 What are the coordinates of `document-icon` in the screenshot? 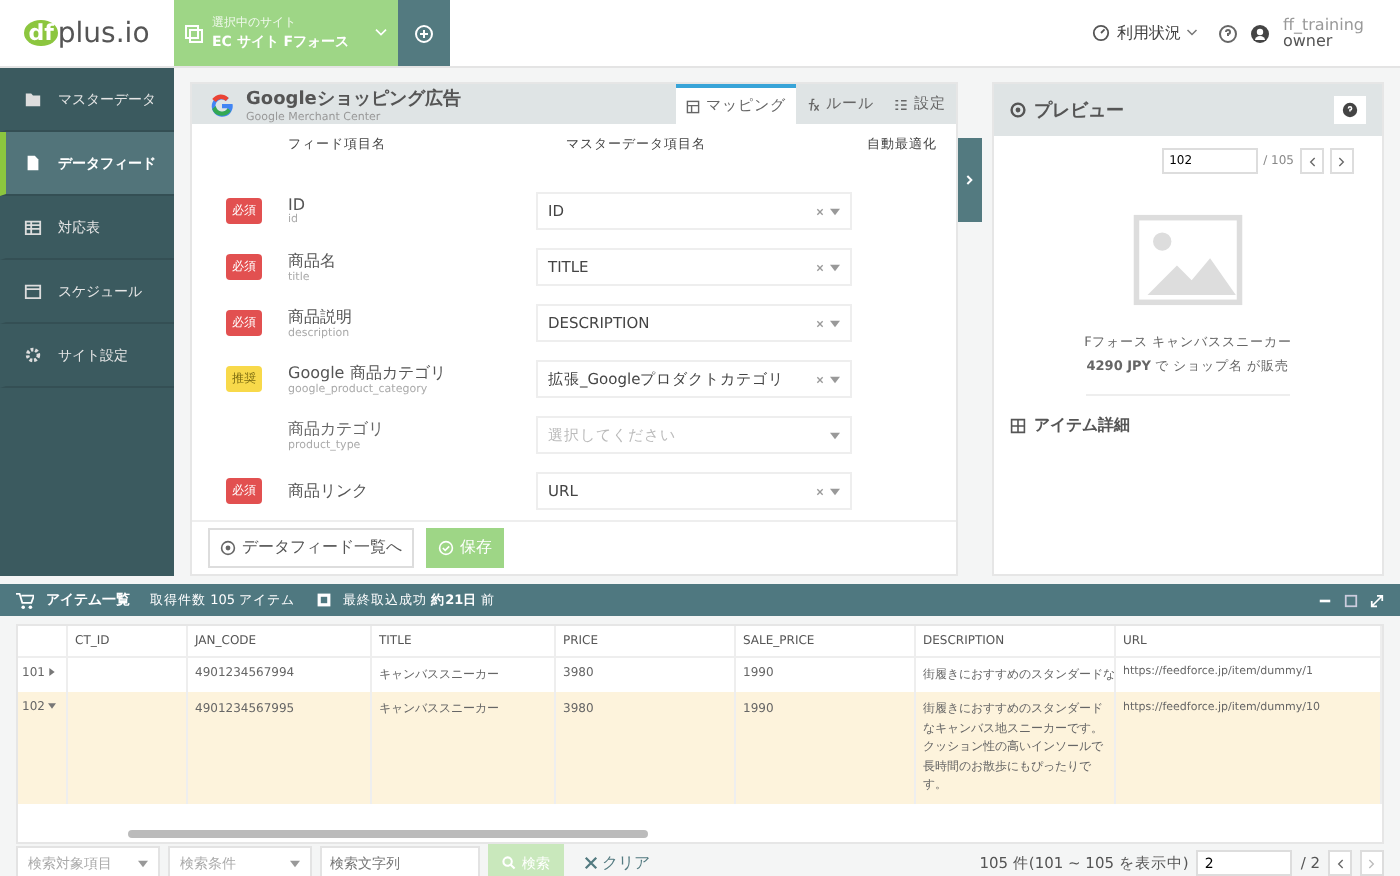 It's located at (33, 163).